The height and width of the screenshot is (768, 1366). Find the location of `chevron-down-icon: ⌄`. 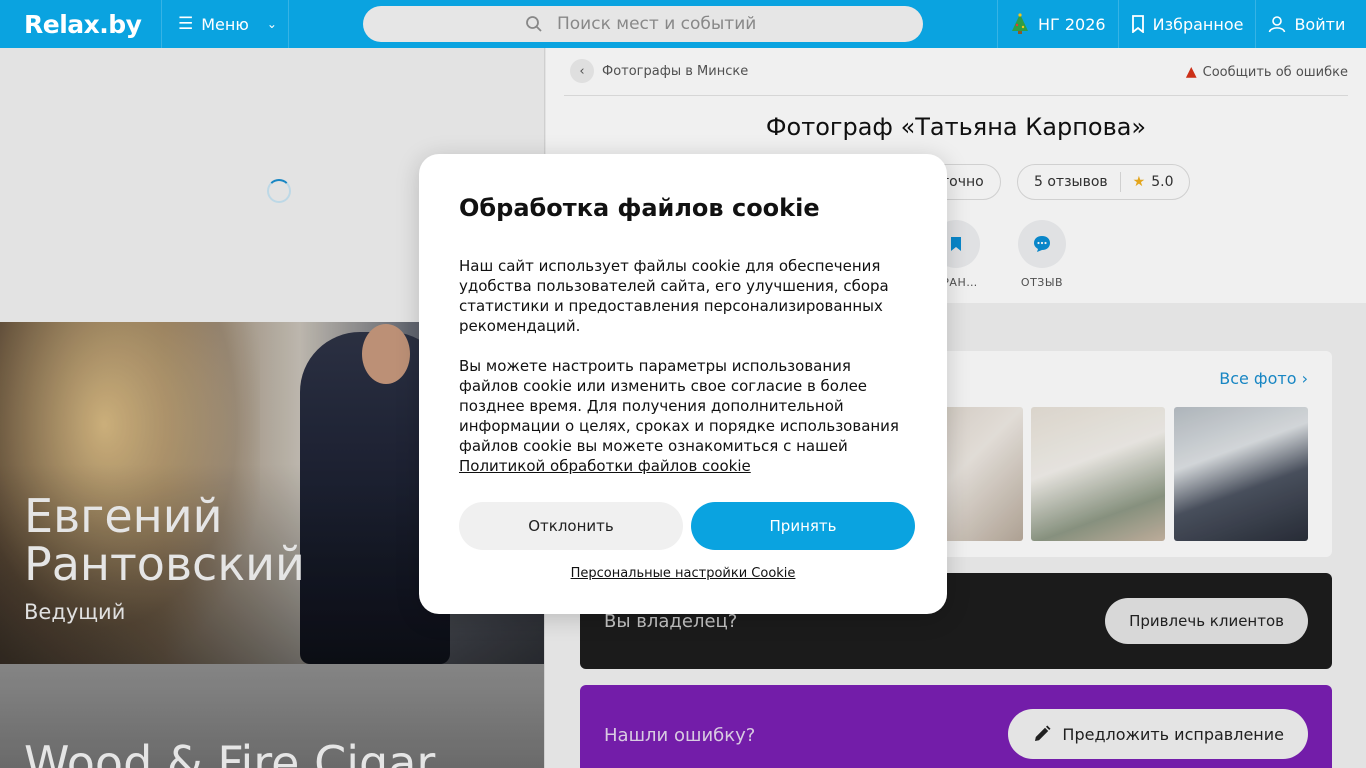

chevron-down-icon: ⌄ is located at coordinates (271, 24).